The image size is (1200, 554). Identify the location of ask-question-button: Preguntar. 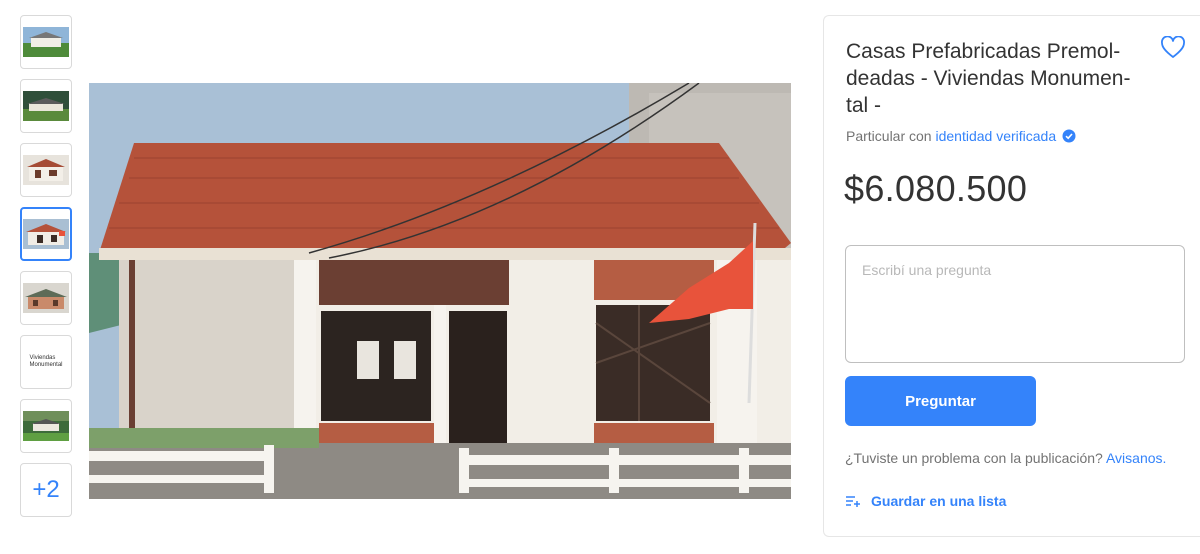
(940, 401).